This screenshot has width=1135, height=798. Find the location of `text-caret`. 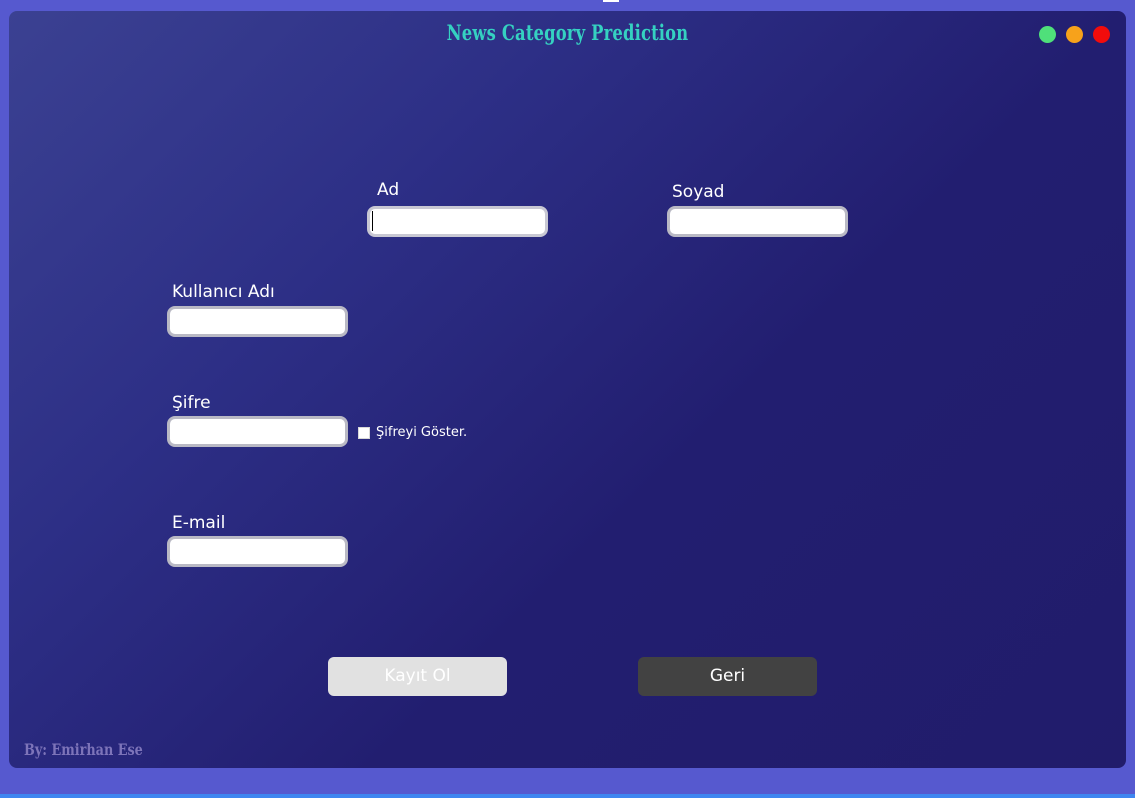

text-caret is located at coordinates (372, 221).